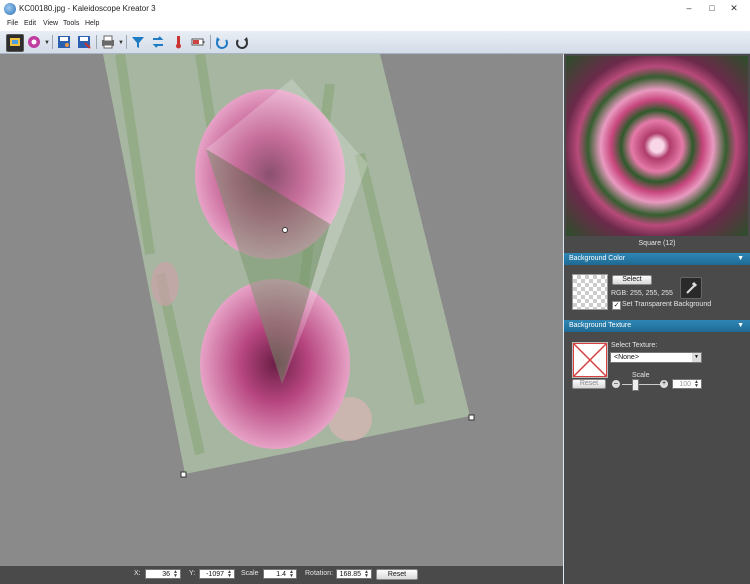 This screenshot has width=750, height=584. What do you see at coordinates (137, 573) in the screenshot?
I see `x-label: X:` at bounding box center [137, 573].